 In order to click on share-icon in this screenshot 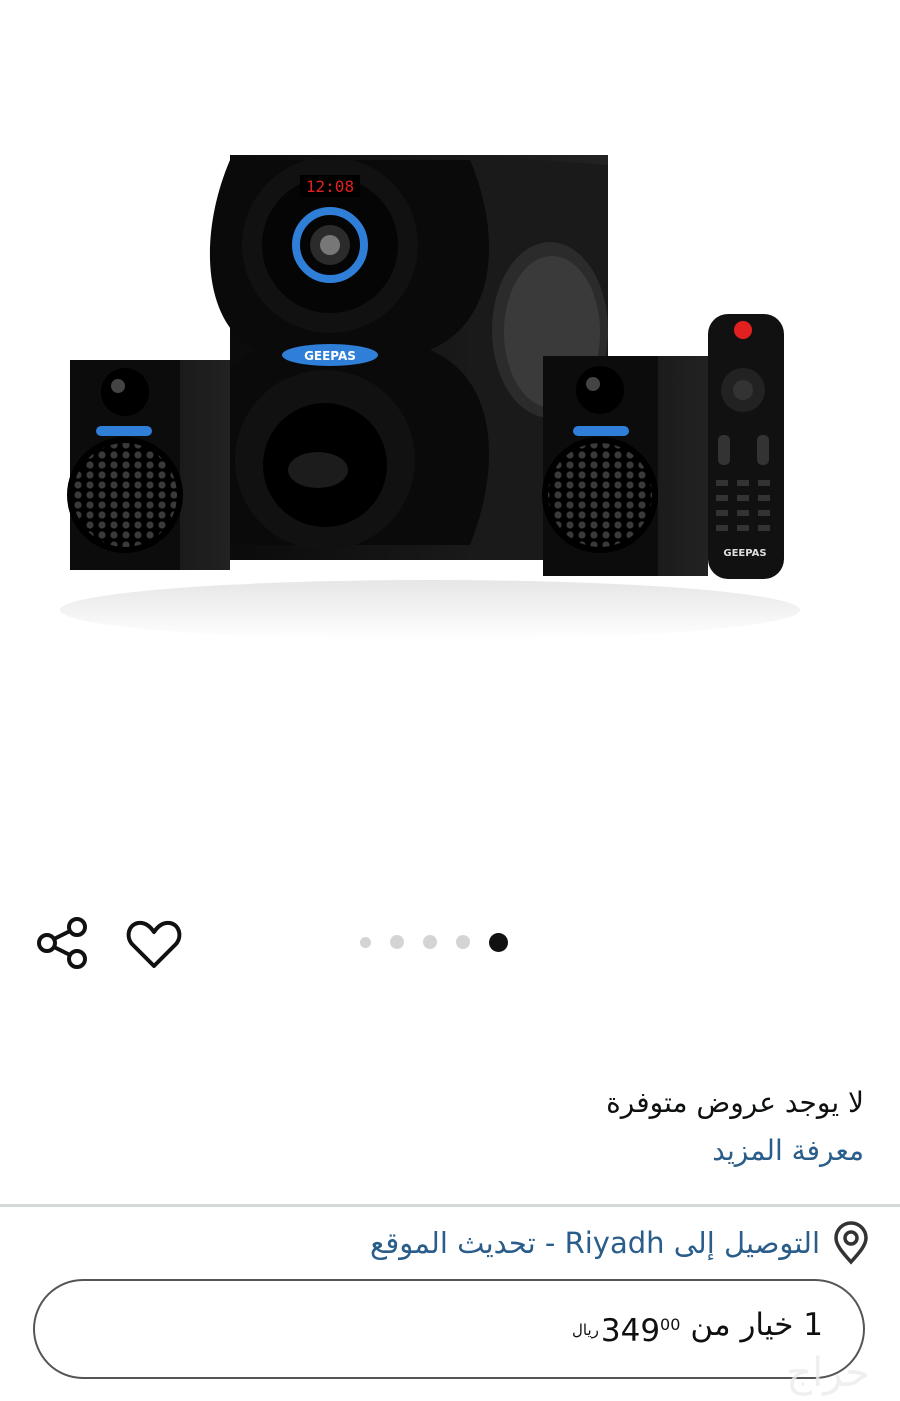, I will do `click(62, 943)`.